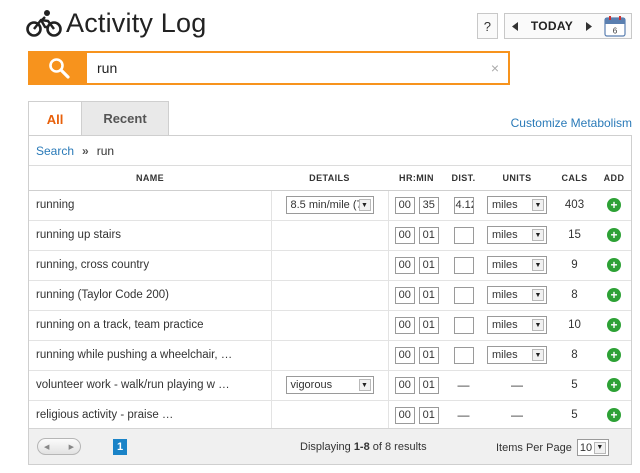 Image resolution: width=640 pixels, height=473 pixels. Describe the element at coordinates (398, 447) in the screenshot. I see `results-suffix: of 8 results` at that location.